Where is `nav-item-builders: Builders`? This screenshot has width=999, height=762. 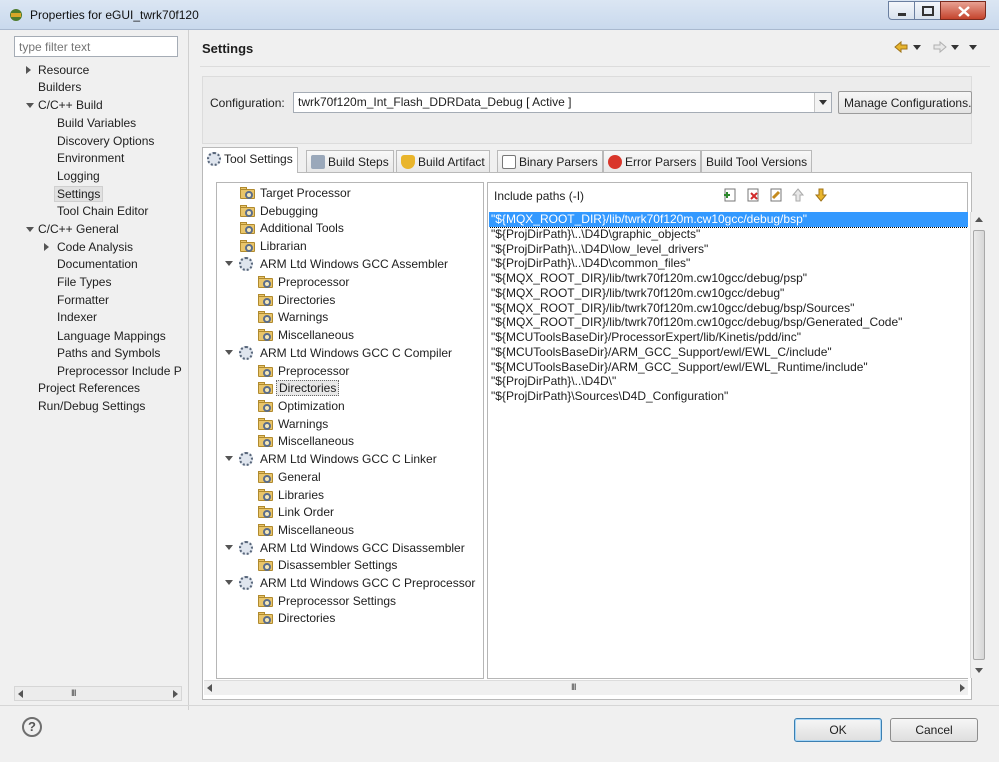 nav-item-builders: Builders is located at coordinates (59, 87).